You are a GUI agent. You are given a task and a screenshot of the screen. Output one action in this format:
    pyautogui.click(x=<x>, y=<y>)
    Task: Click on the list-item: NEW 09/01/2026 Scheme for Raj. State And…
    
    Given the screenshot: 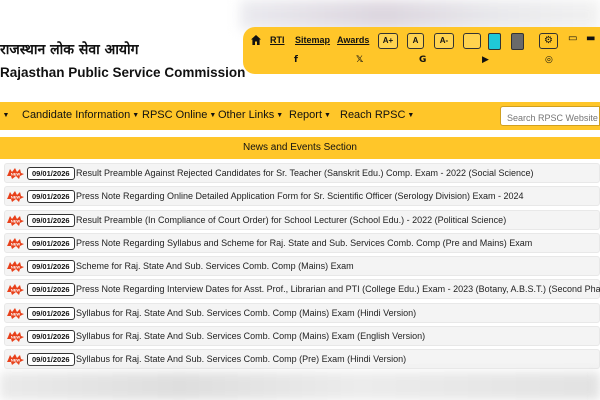 What is the action you would take?
    pyautogui.click(x=302, y=266)
    